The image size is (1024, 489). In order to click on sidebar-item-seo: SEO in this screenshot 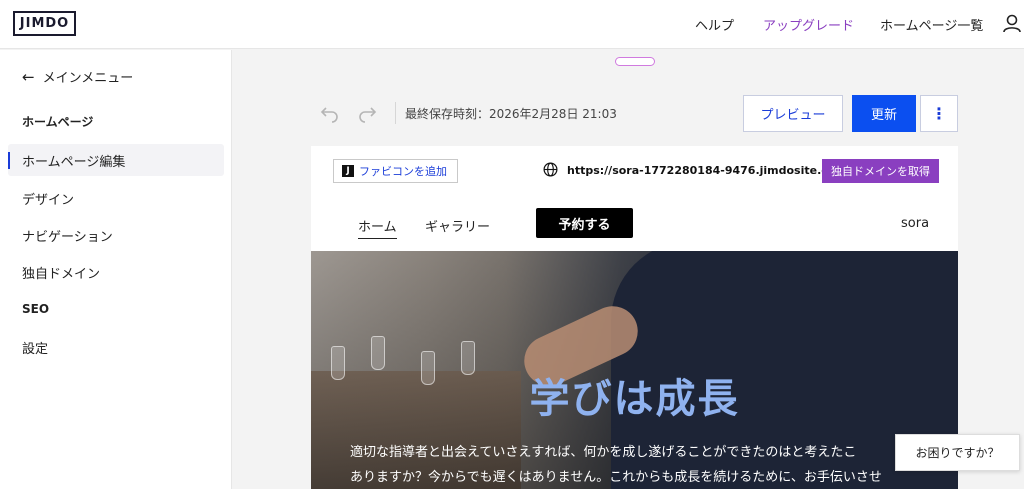, I will do `click(35, 309)`.